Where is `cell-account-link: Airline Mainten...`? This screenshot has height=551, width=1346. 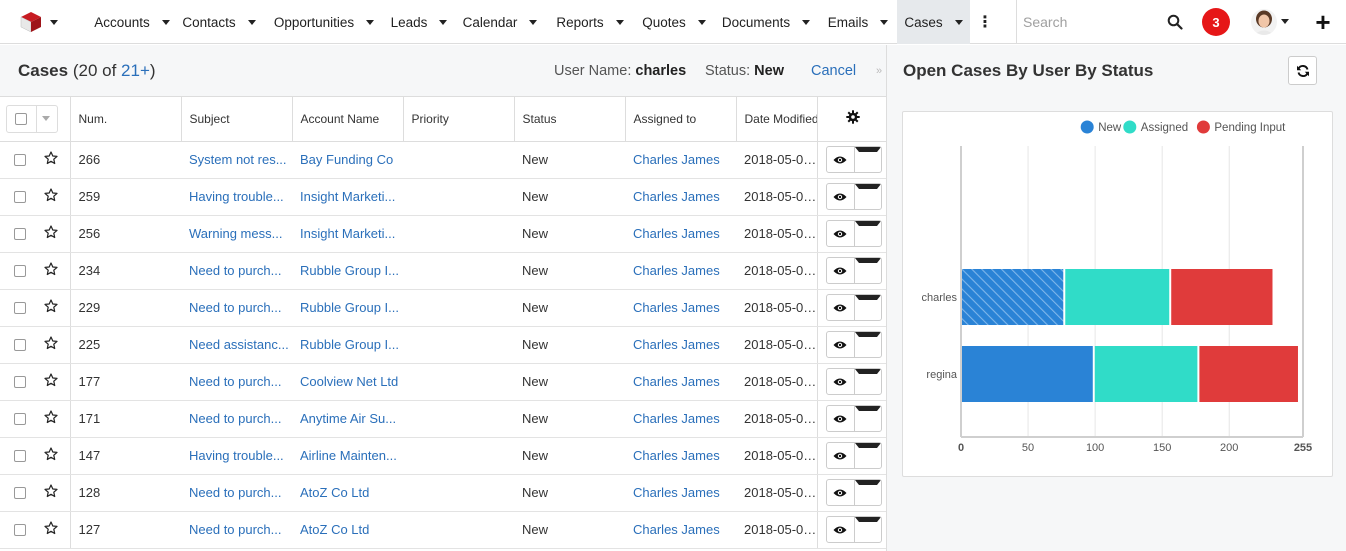 cell-account-link: Airline Mainten... is located at coordinates (347, 456).